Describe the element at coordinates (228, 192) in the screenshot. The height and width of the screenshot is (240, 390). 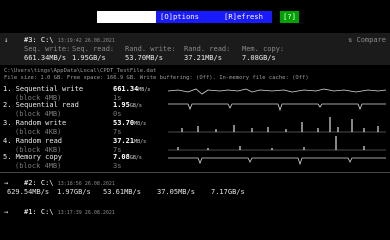
I see `value-mem-copy: 7.17GB/s` at that location.